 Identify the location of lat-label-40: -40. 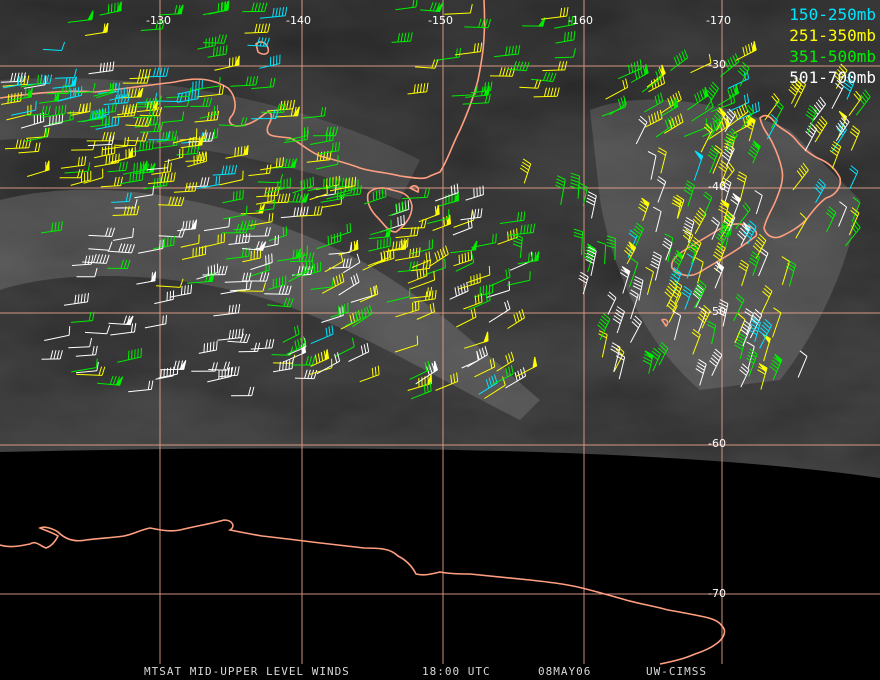
(717, 186).